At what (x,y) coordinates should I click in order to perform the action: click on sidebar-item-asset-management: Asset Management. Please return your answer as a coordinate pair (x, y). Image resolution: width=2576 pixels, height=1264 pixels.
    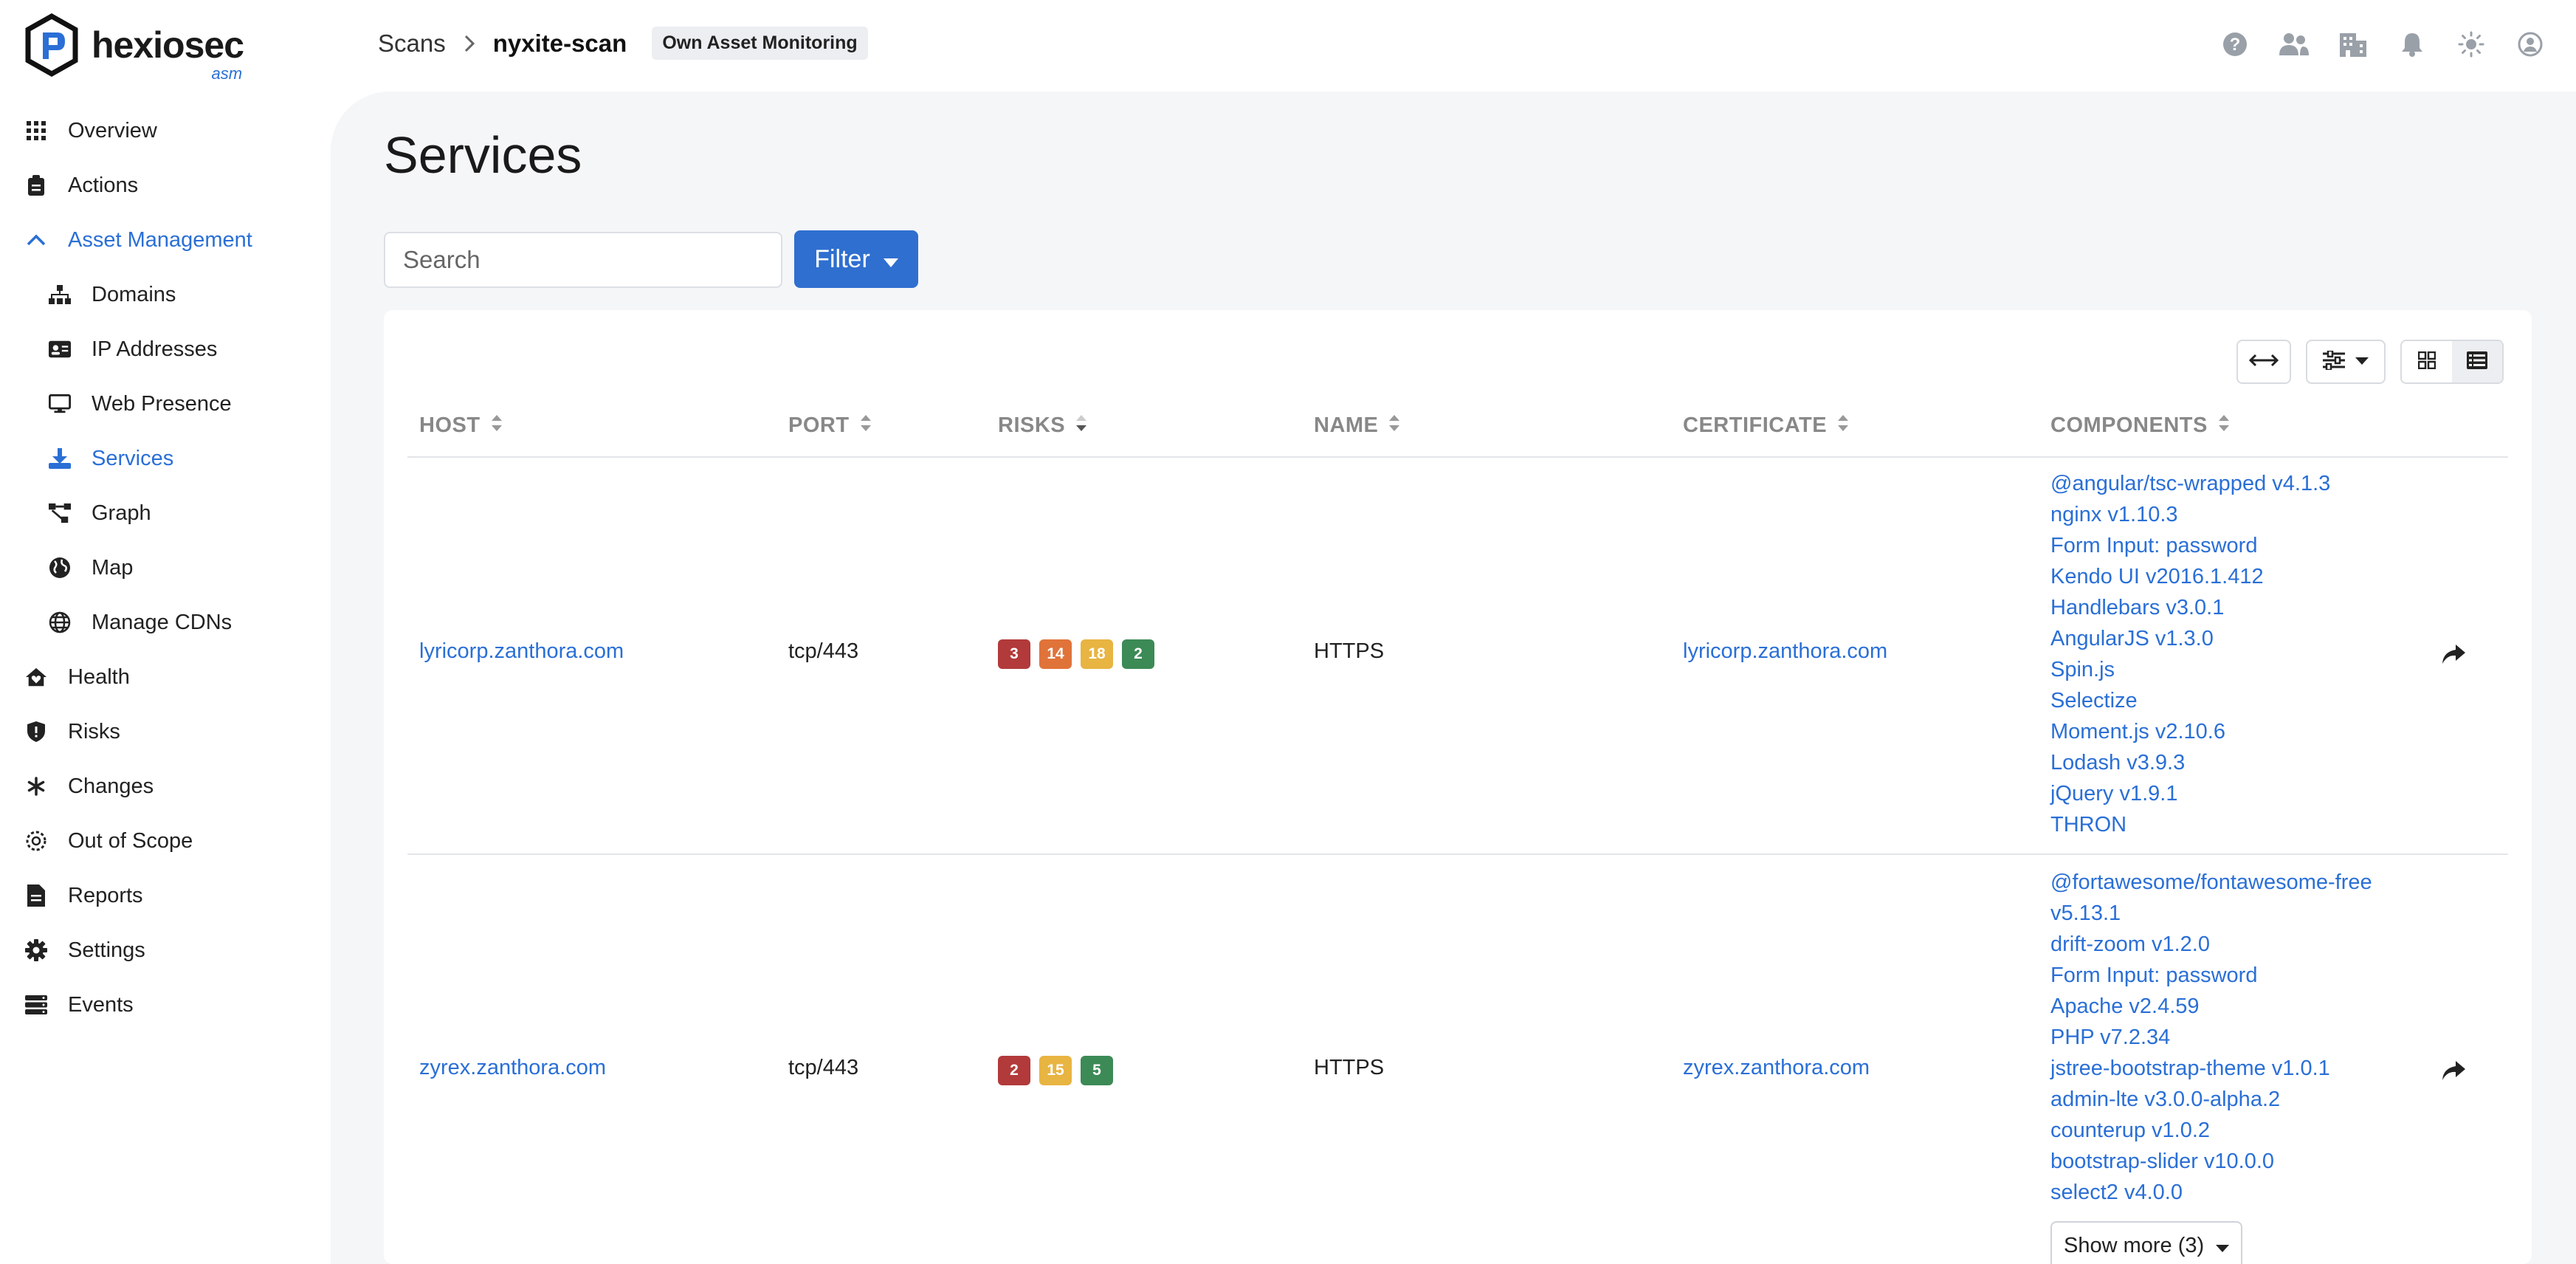
    Looking at the image, I should click on (166, 240).